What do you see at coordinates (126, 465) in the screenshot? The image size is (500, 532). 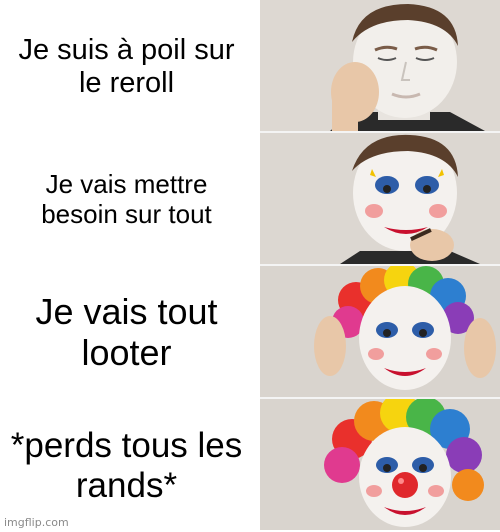 I see `caption-4: *perds tous les rands*` at bounding box center [126, 465].